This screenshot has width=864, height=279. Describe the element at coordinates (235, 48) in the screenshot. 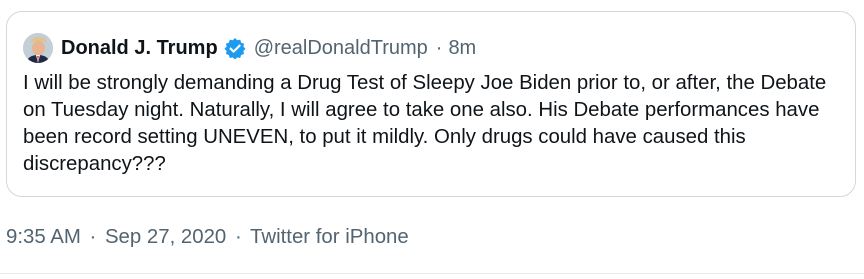

I see `verified-badge-icon` at that location.